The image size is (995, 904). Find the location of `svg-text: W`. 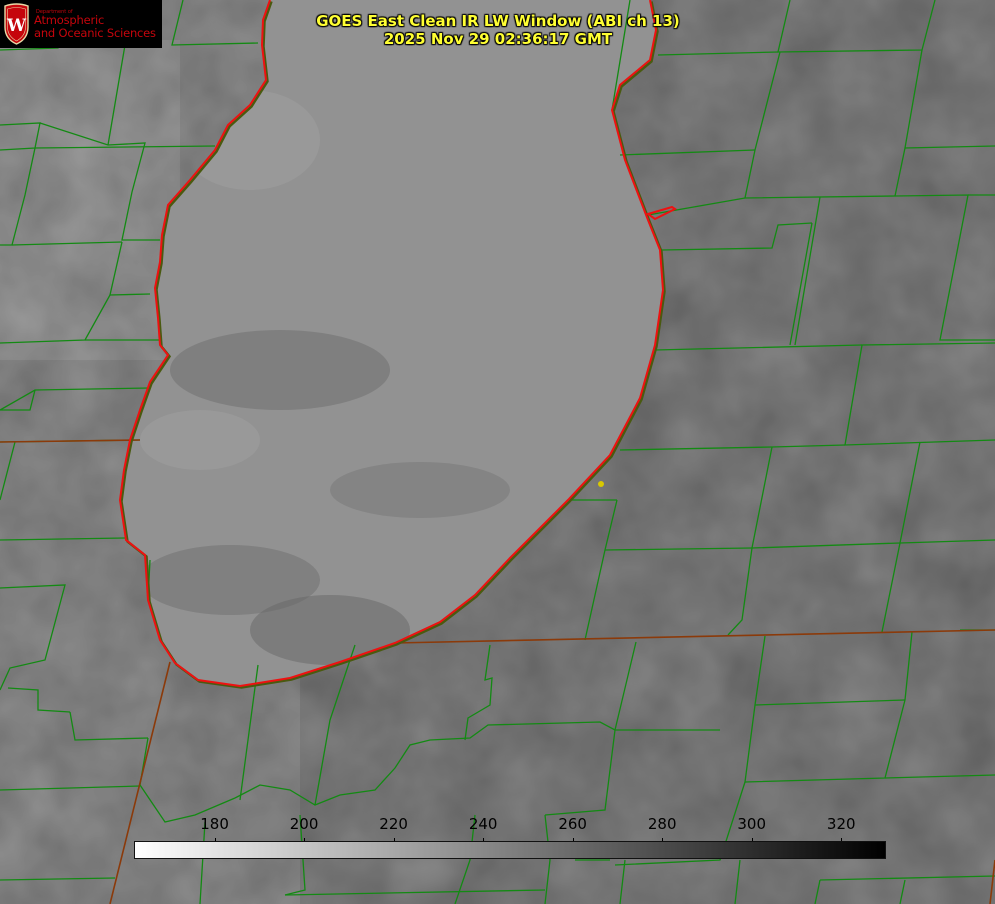

svg-text: W is located at coordinates (16, 26).